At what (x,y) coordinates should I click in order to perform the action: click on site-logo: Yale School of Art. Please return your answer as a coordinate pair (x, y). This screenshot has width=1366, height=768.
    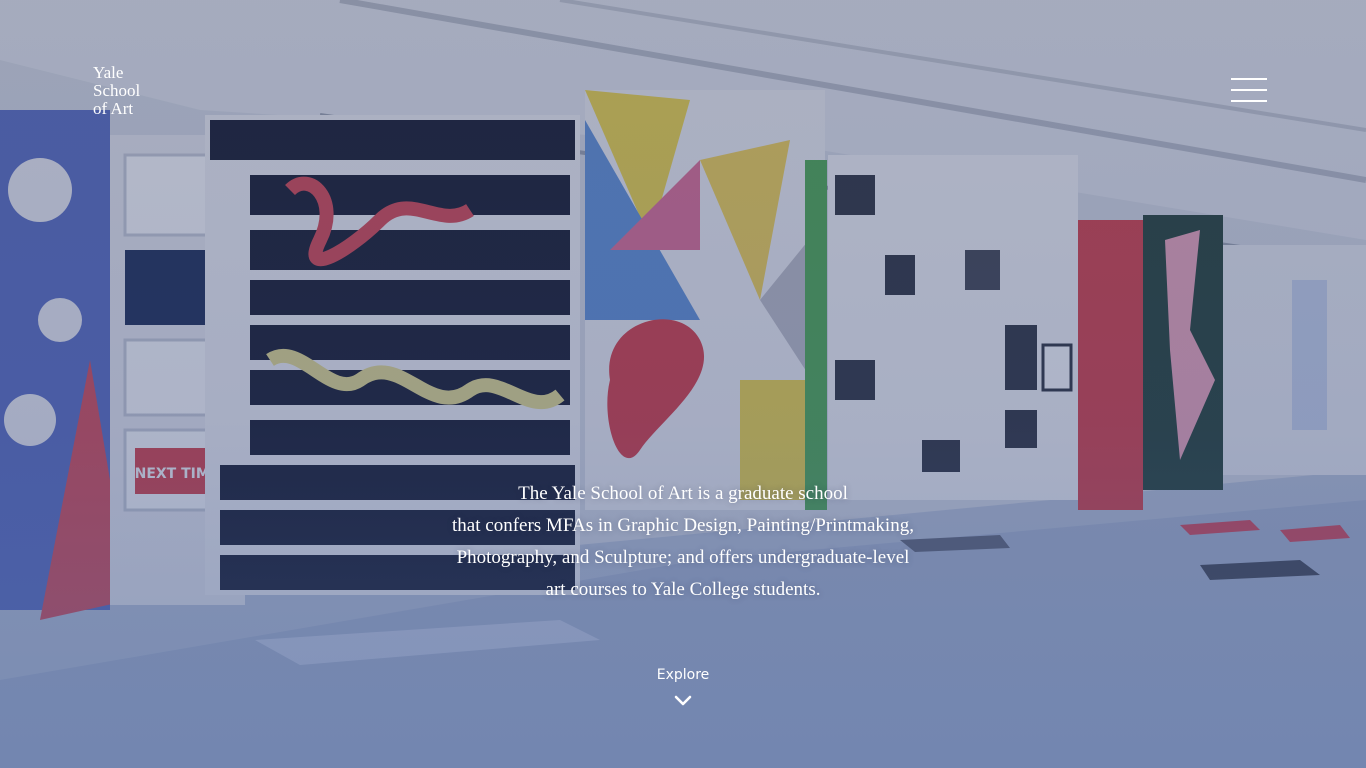
    Looking at the image, I should click on (116, 91).